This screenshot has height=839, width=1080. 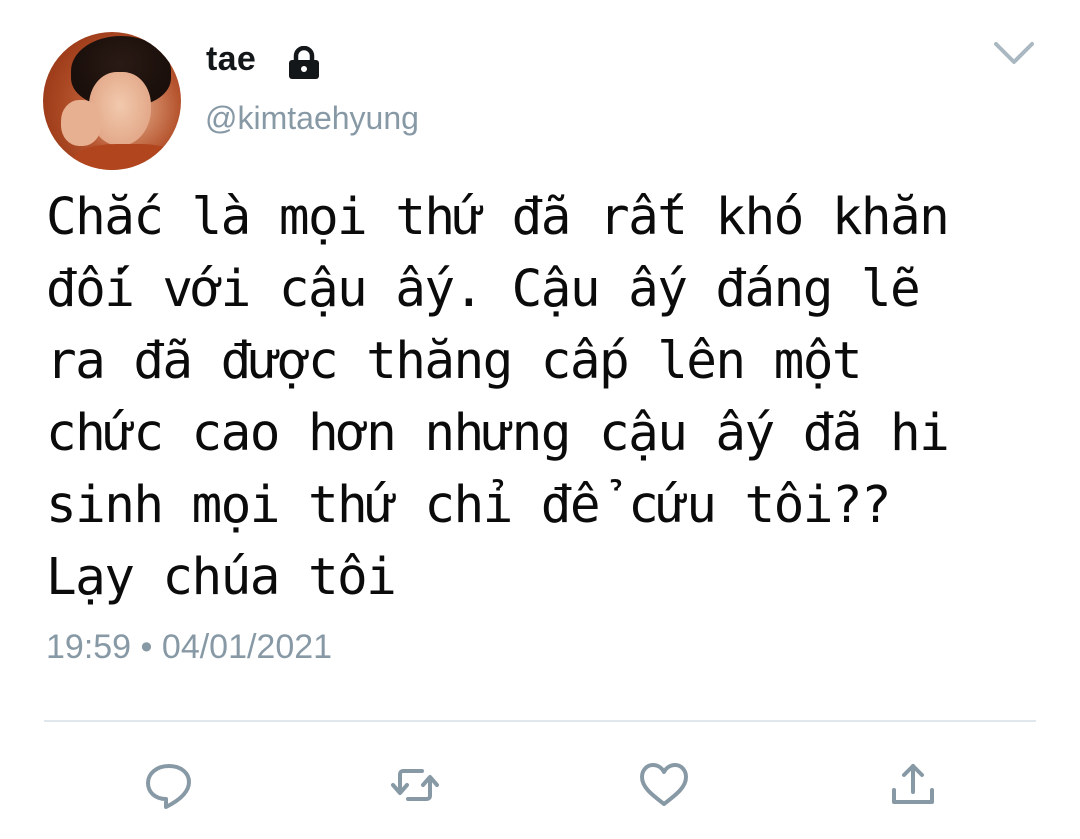 I want to click on retweet-icon, so click(x=415, y=785).